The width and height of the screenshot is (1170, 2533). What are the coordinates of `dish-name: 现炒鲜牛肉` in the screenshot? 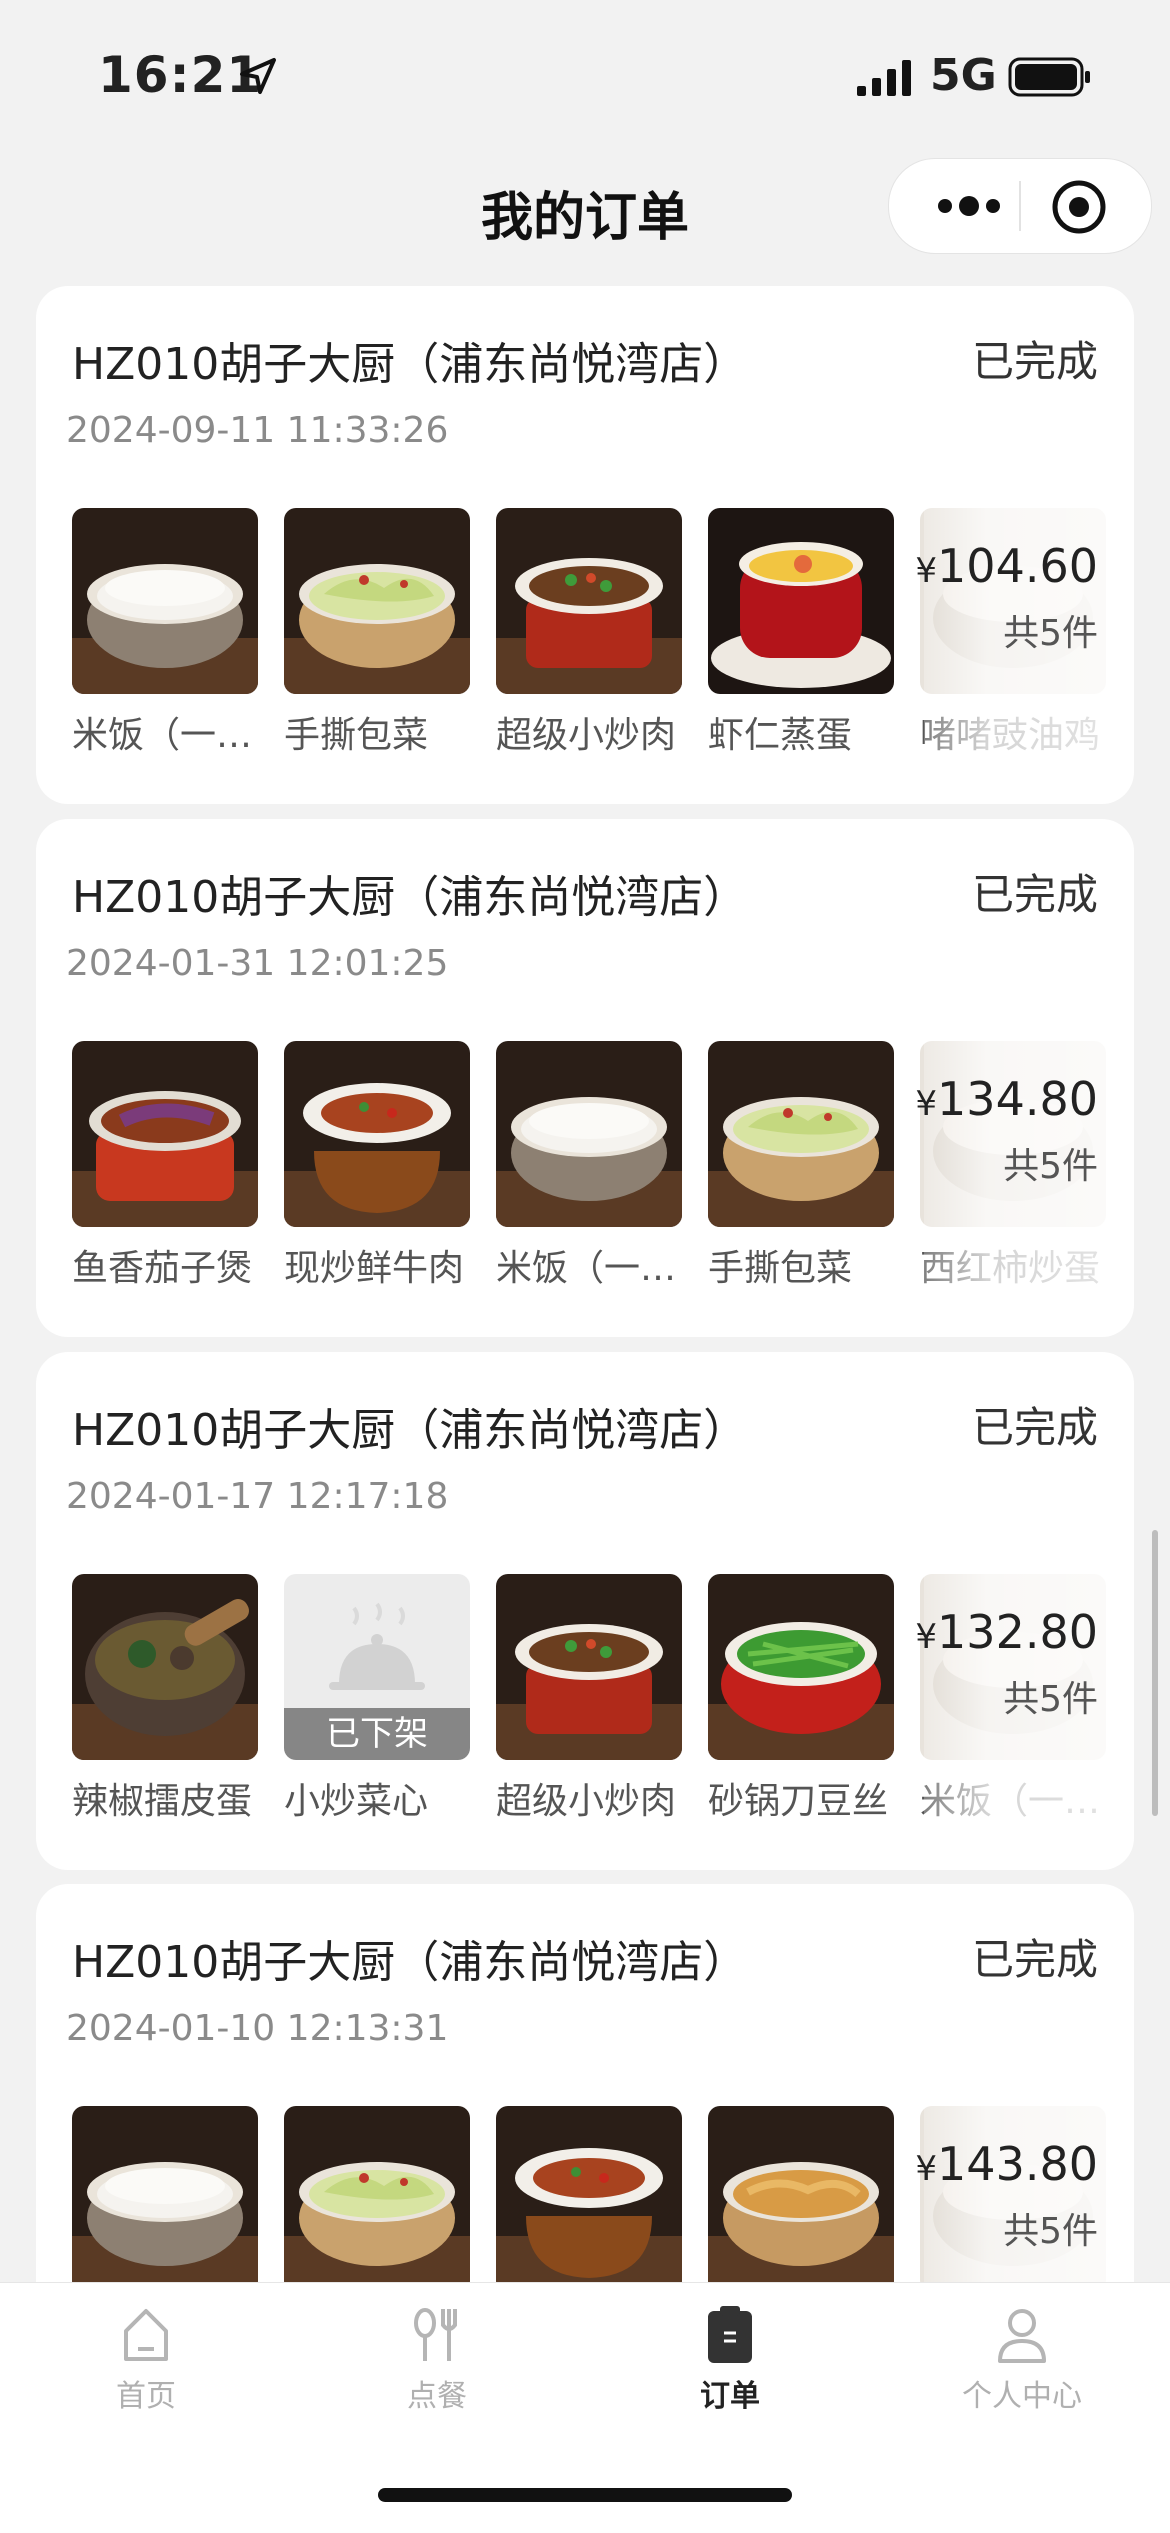 It's located at (374, 1268).